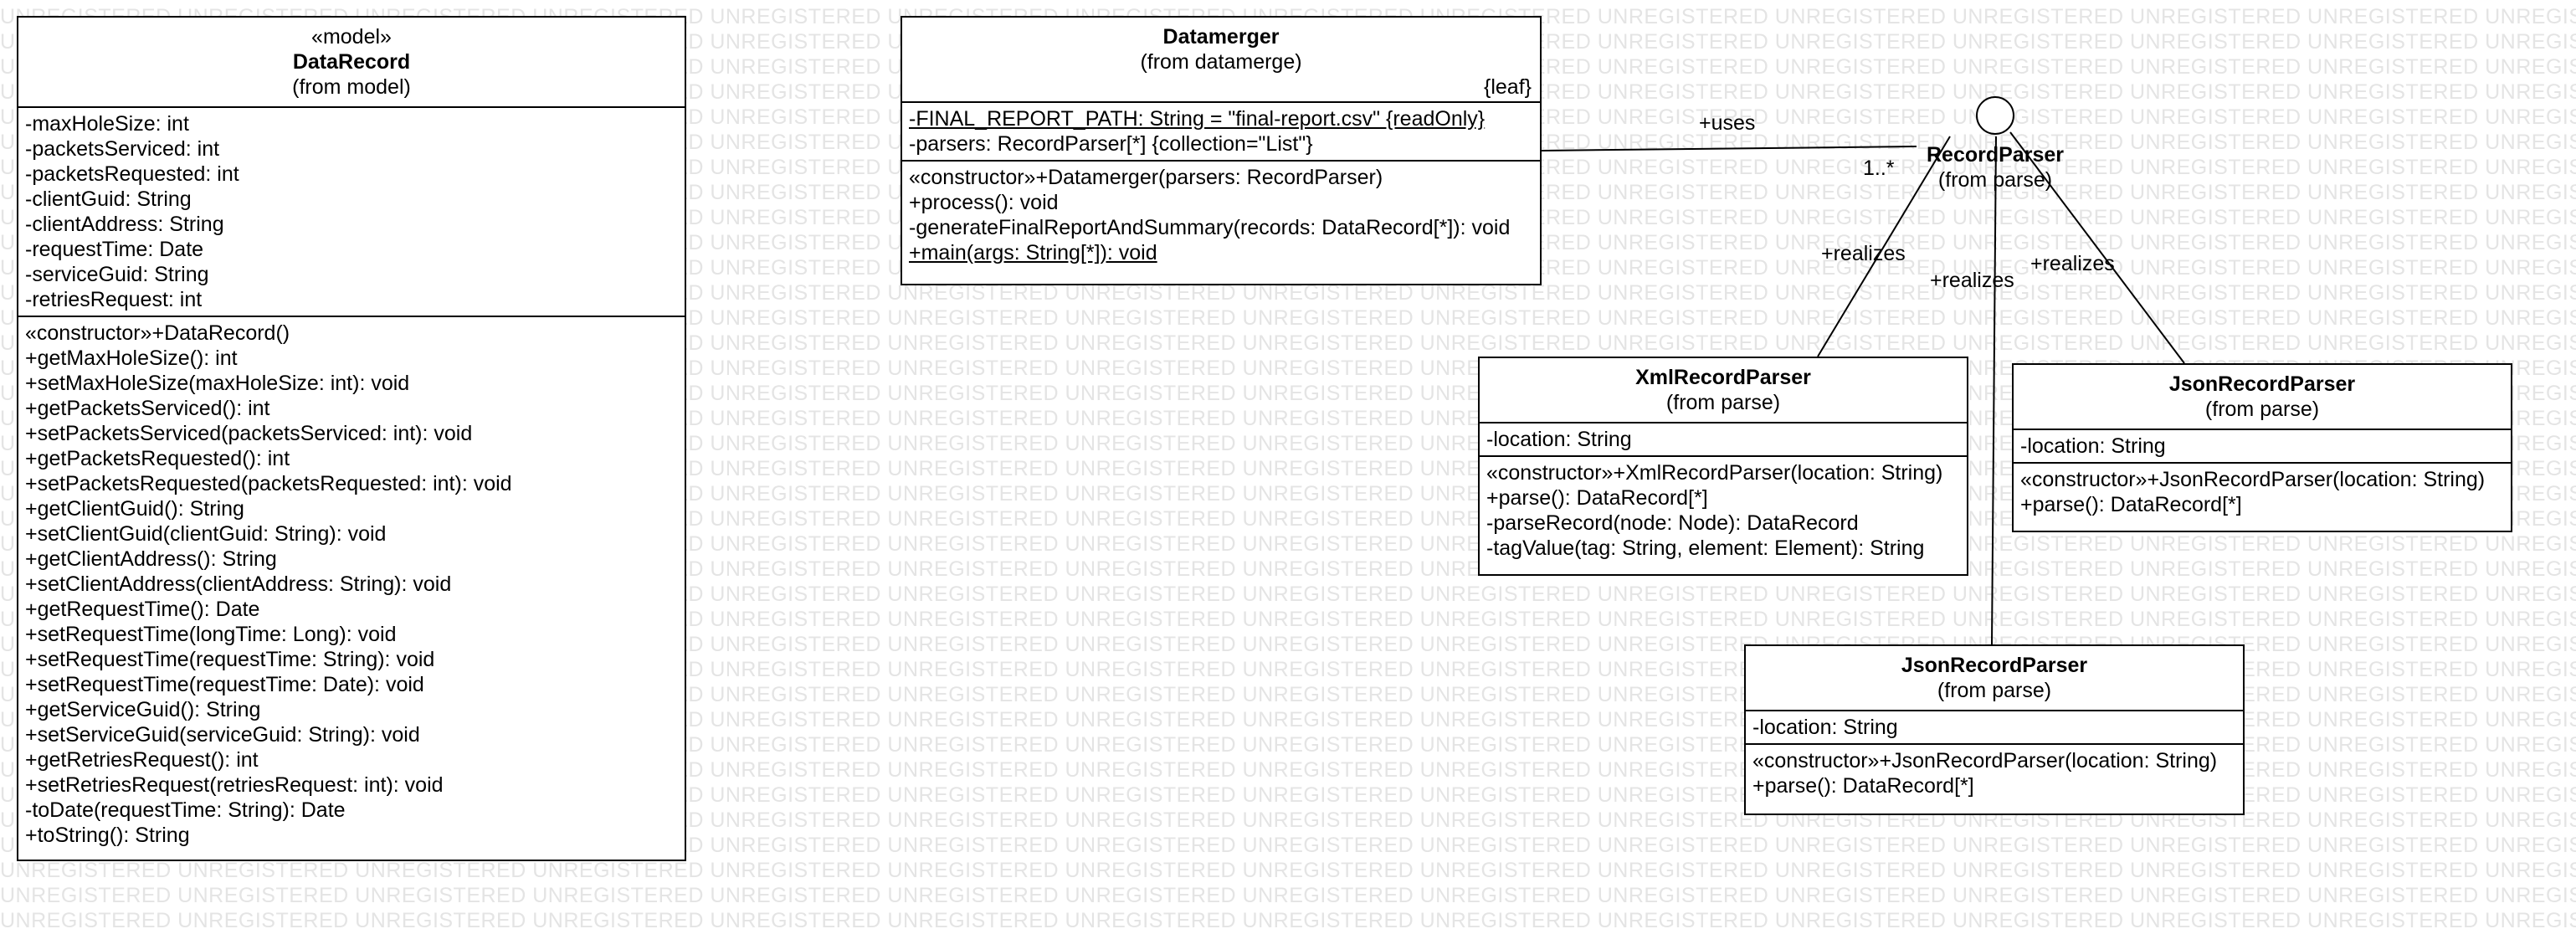 The height and width of the screenshot is (929, 2576). What do you see at coordinates (107, 835) in the screenshot?
I see `operation-item: +toString(): String` at bounding box center [107, 835].